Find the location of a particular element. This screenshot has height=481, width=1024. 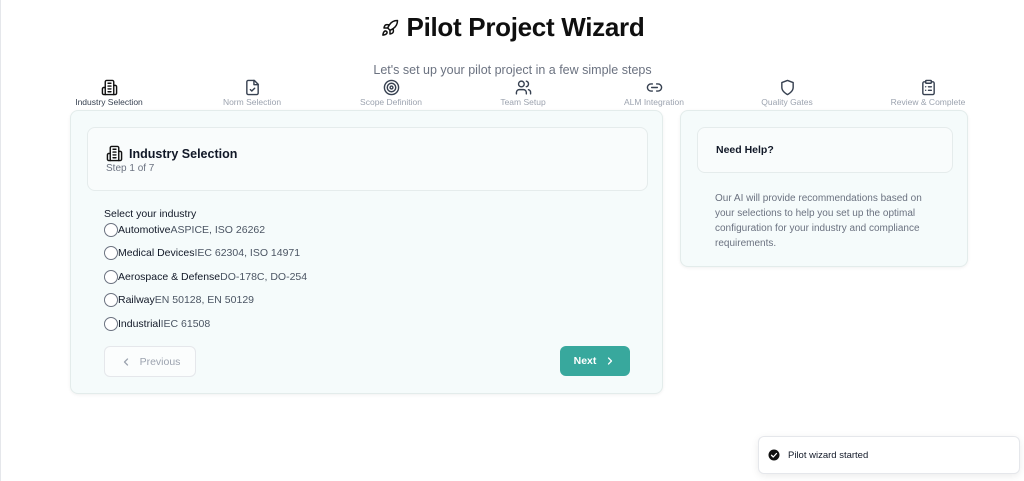

step-scope-definition: Scope Definition is located at coordinates (391, 93).